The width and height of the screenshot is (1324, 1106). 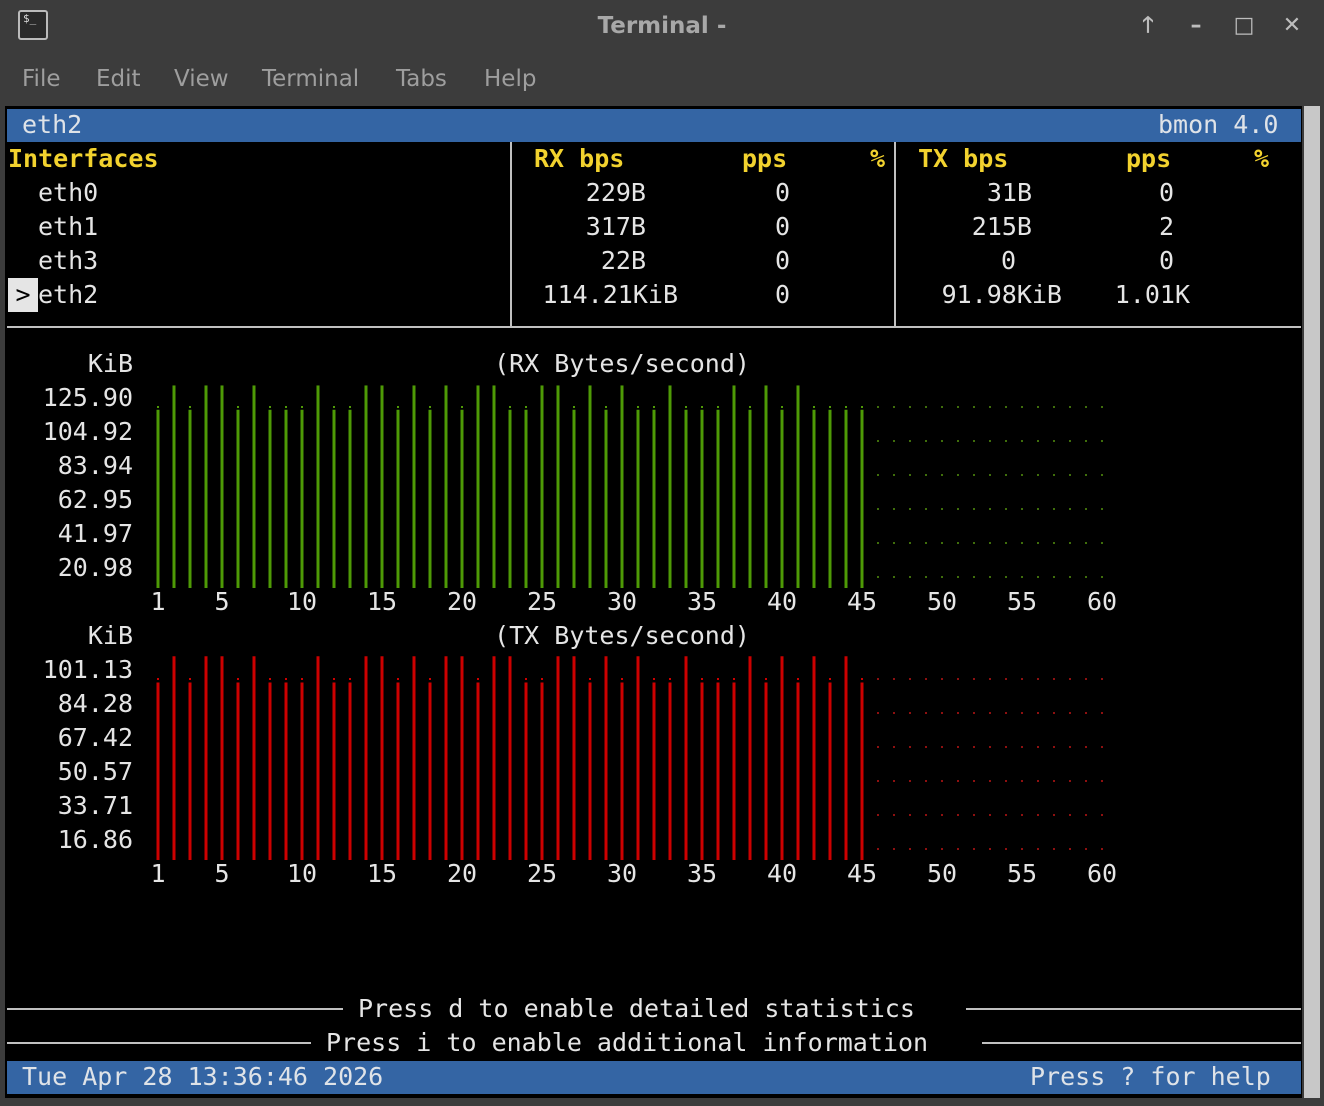 I want to click on rx-y-tick: 62.95, so click(x=95, y=499).